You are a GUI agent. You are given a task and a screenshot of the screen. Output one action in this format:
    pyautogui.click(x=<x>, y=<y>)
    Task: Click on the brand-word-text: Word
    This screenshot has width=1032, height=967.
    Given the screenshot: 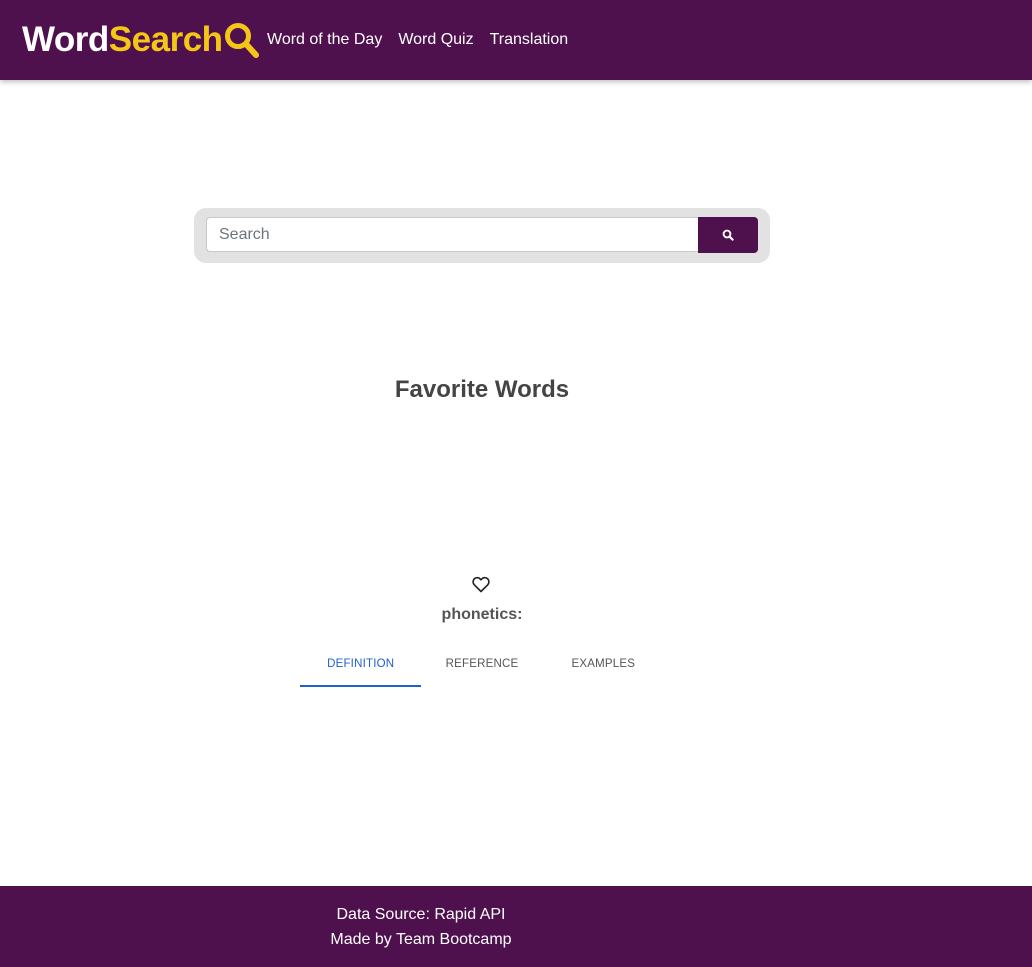 What is the action you would take?
    pyautogui.click(x=65, y=39)
    